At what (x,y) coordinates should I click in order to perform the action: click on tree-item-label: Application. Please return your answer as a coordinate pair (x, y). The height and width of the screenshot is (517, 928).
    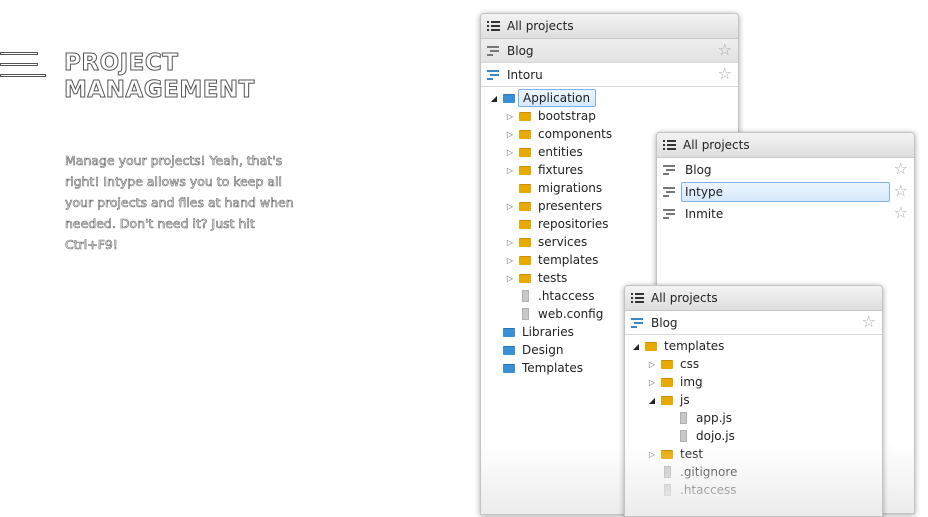
    Looking at the image, I should click on (557, 98).